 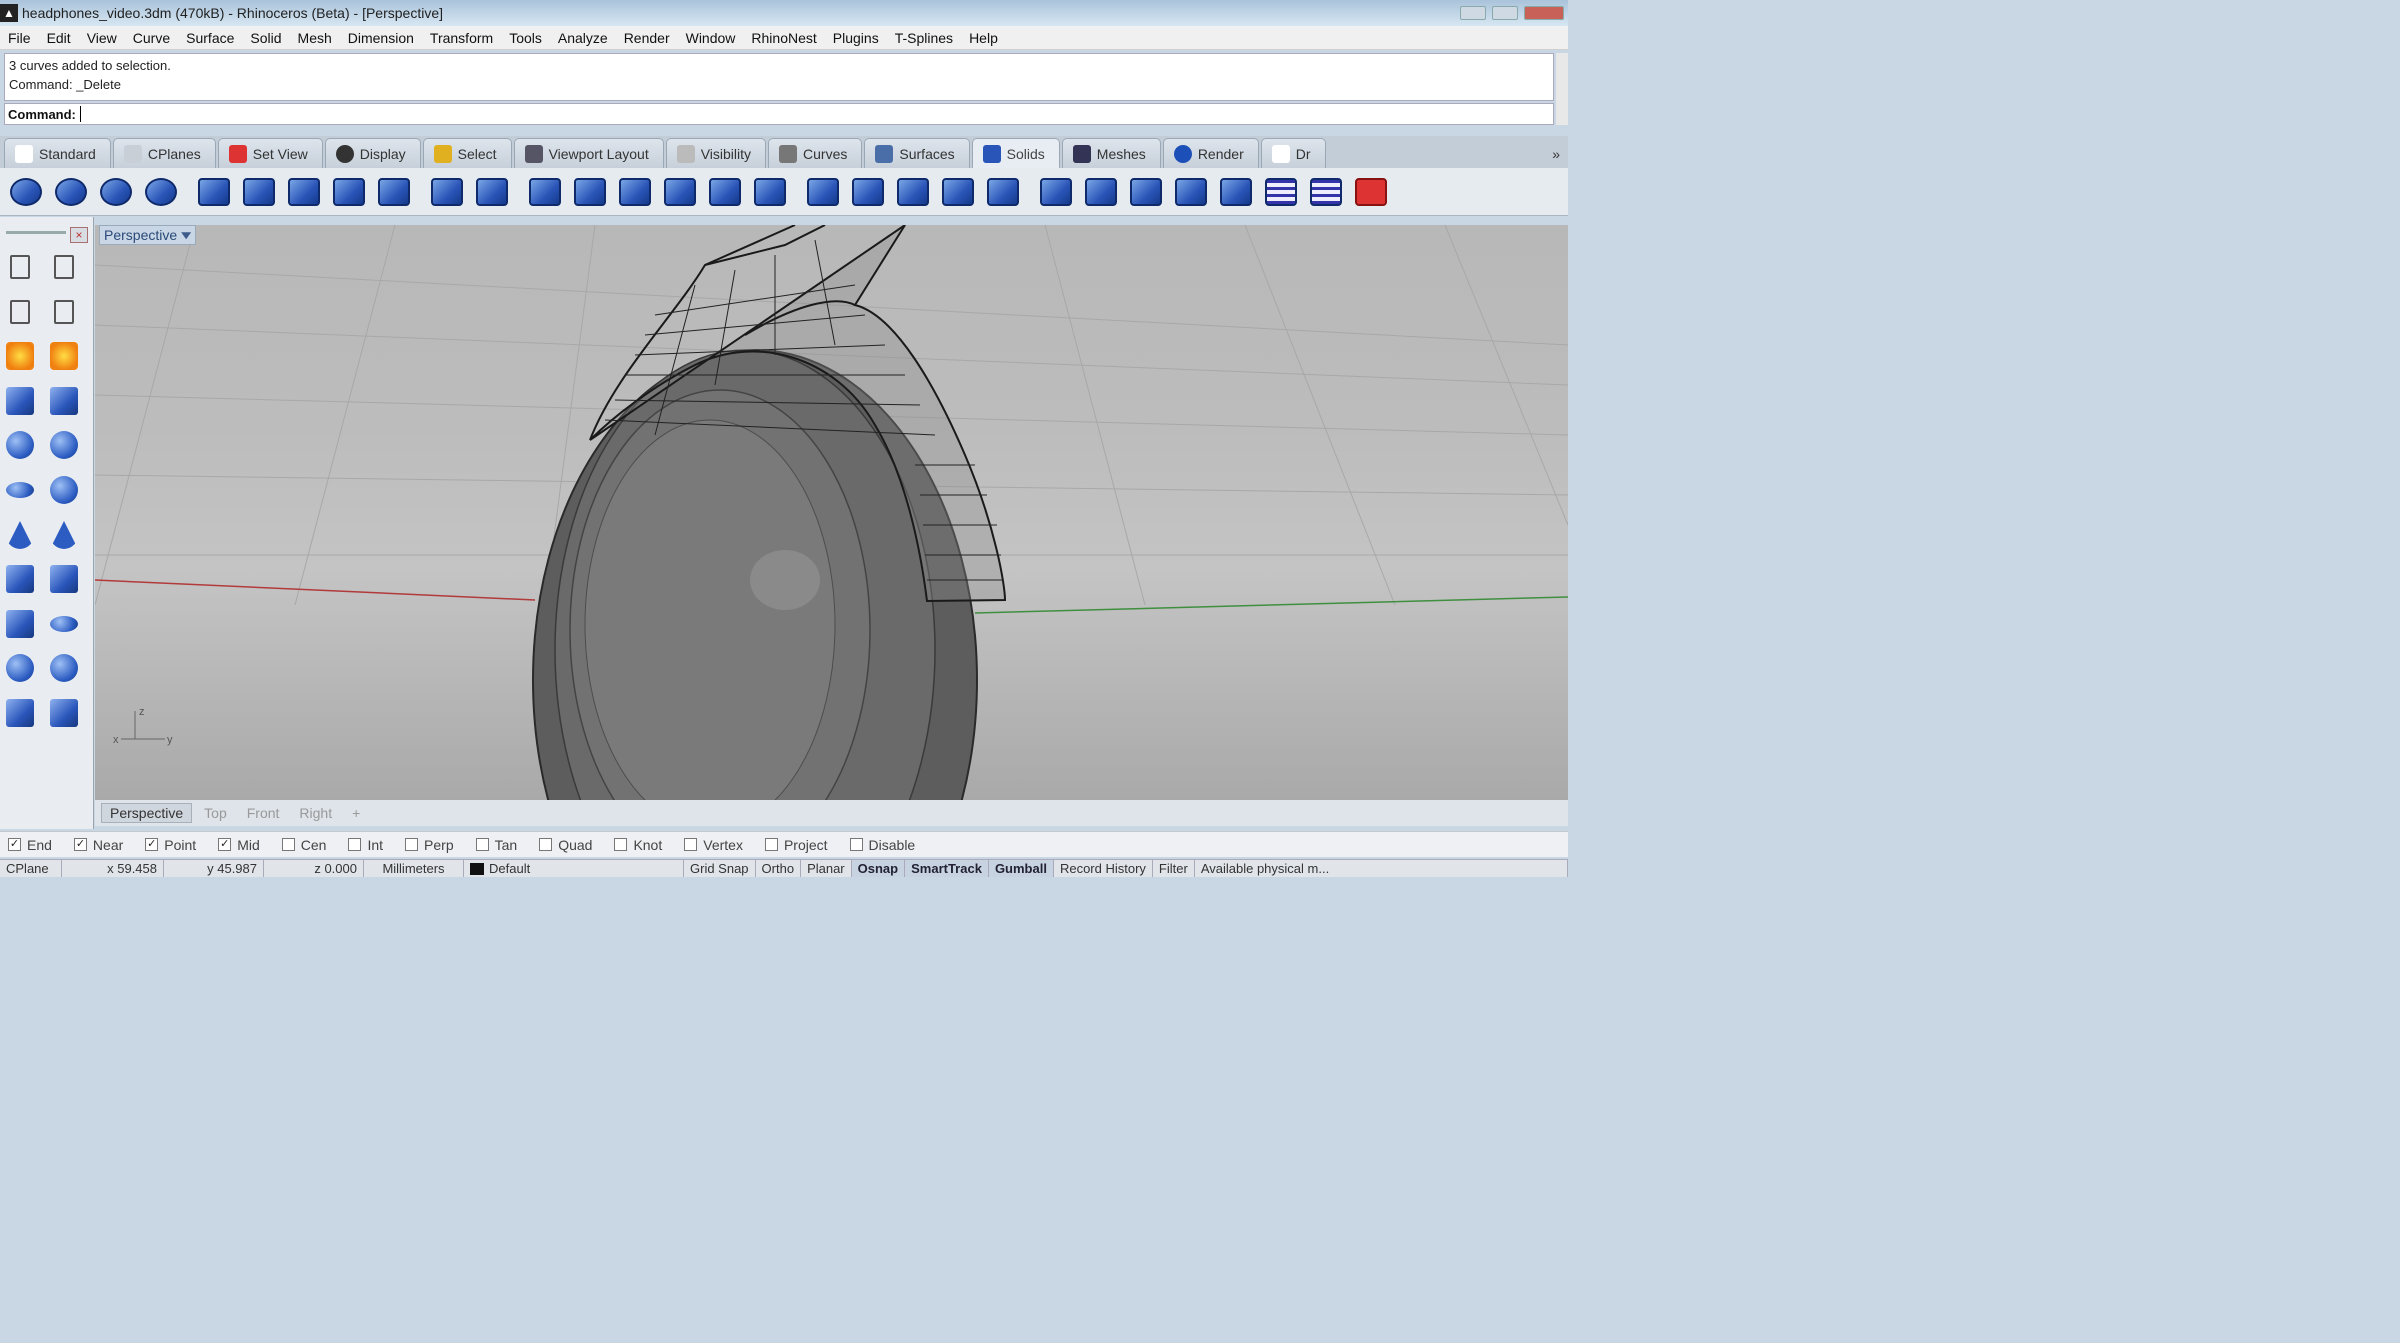 I want to click on box-corner-button, so click(x=20, y=401).